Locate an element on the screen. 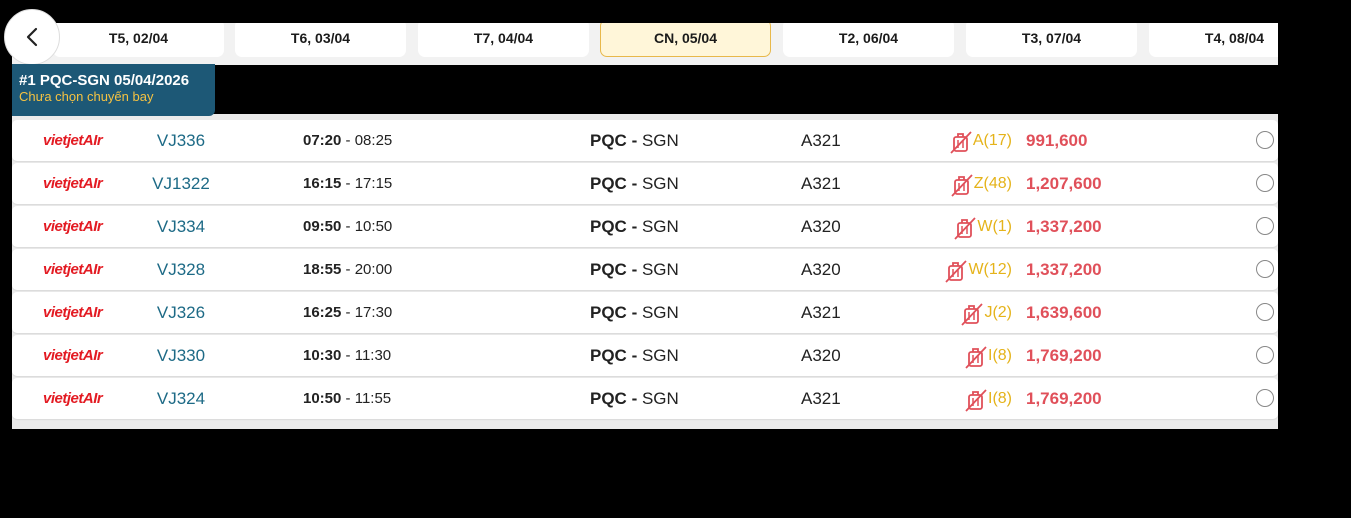 Image resolution: width=1351 pixels, height=518 pixels. leg-status: Chưa chọn chuyến bay is located at coordinates (86, 96).